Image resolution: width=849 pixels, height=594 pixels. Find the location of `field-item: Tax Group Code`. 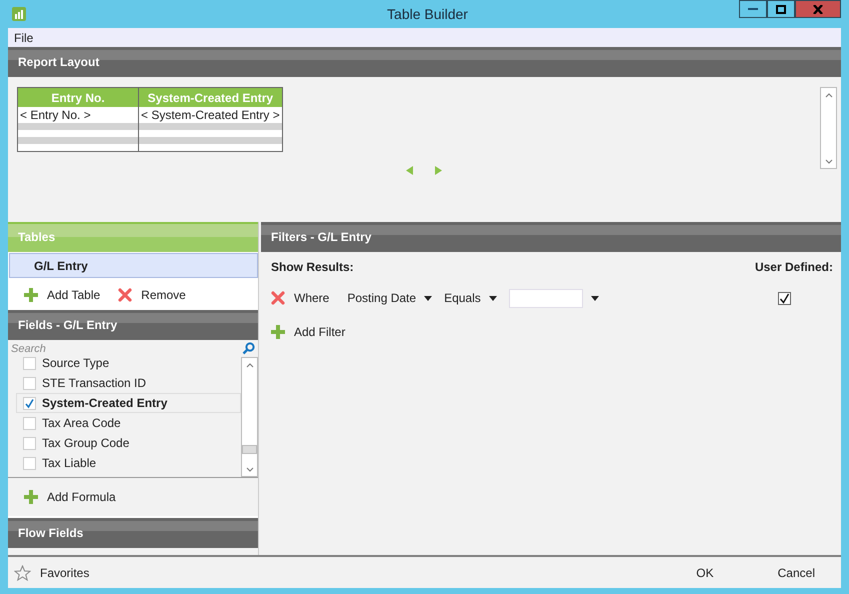

field-item: Tax Group Code is located at coordinates (128, 443).